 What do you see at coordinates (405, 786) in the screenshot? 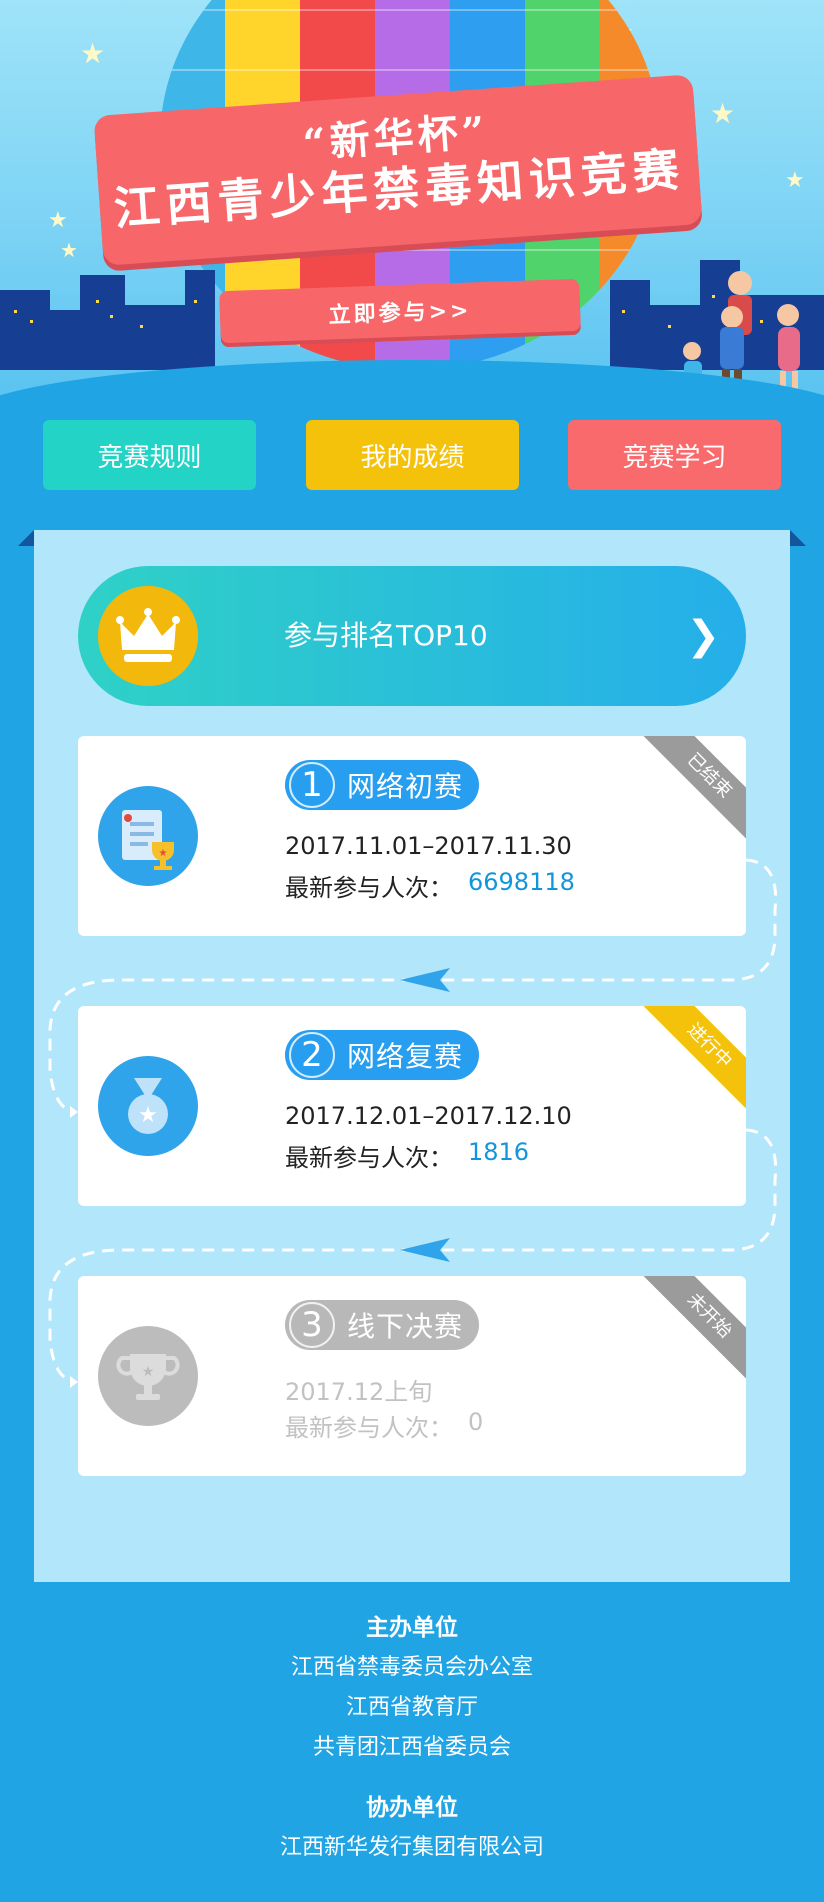
I see `stage-name: 网络初赛` at bounding box center [405, 786].